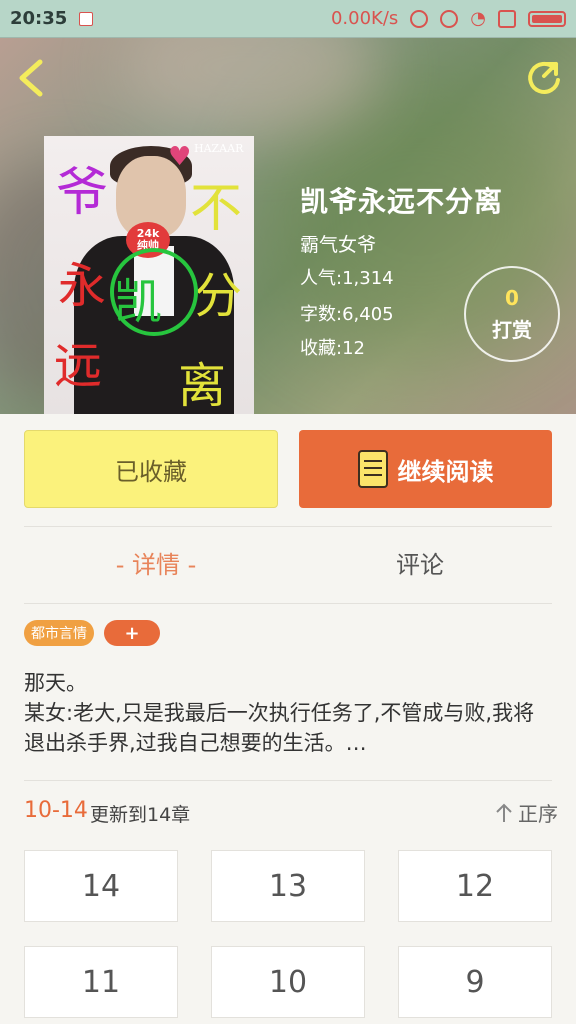 This screenshot has height=1024, width=576. What do you see at coordinates (56, 810) in the screenshot?
I see `update-date: 10-14` at bounding box center [56, 810].